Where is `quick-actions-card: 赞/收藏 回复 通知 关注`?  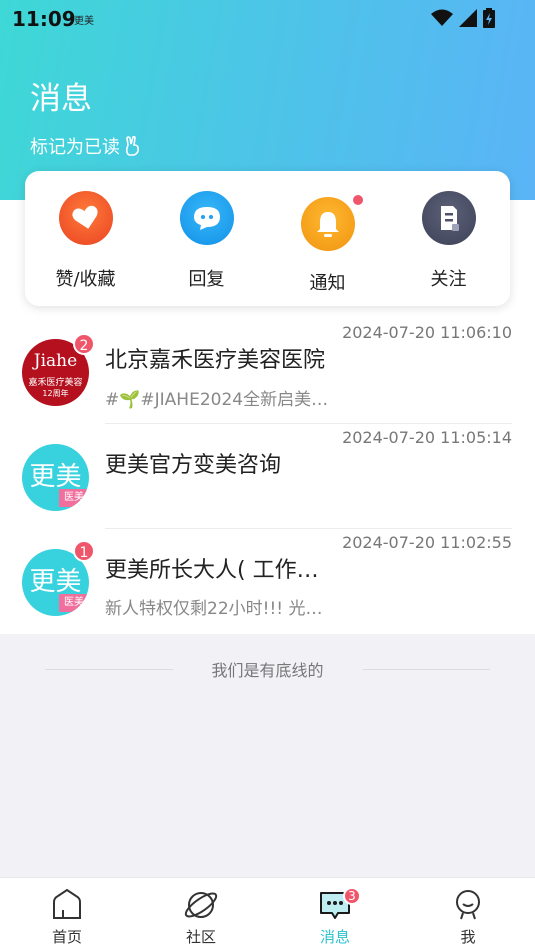
quick-actions-card: 赞/收藏 回复 通知 关注 is located at coordinates (267, 238).